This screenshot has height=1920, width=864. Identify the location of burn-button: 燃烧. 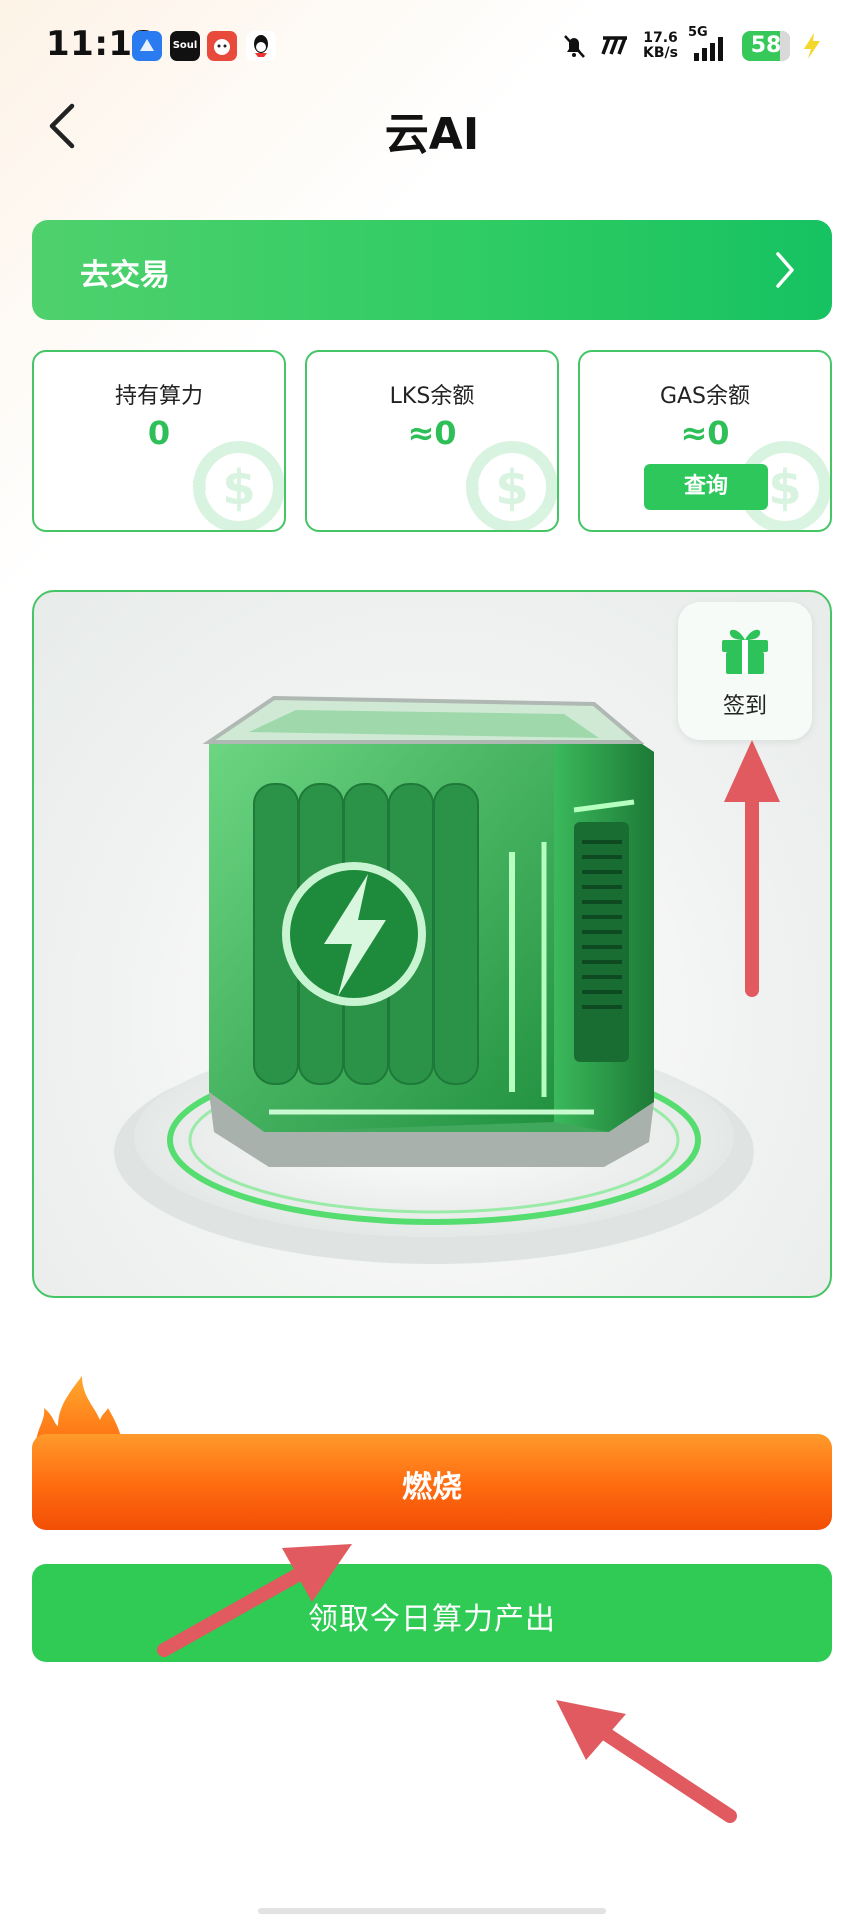
(432, 1482).